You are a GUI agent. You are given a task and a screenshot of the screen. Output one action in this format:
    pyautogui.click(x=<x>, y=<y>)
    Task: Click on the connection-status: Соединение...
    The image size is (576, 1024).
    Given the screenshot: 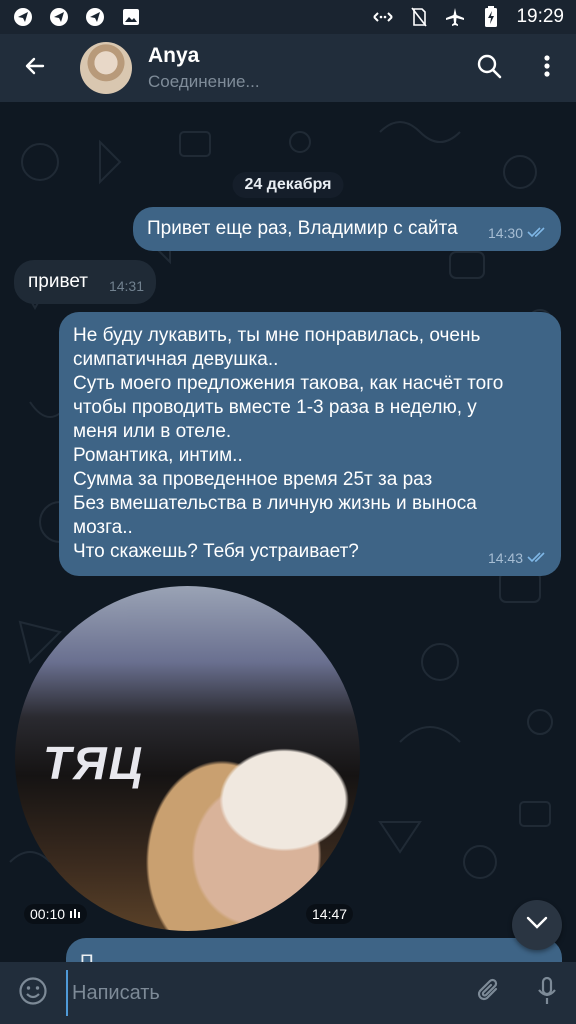 What is the action you would take?
    pyautogui.click(x=204, y=81)
    